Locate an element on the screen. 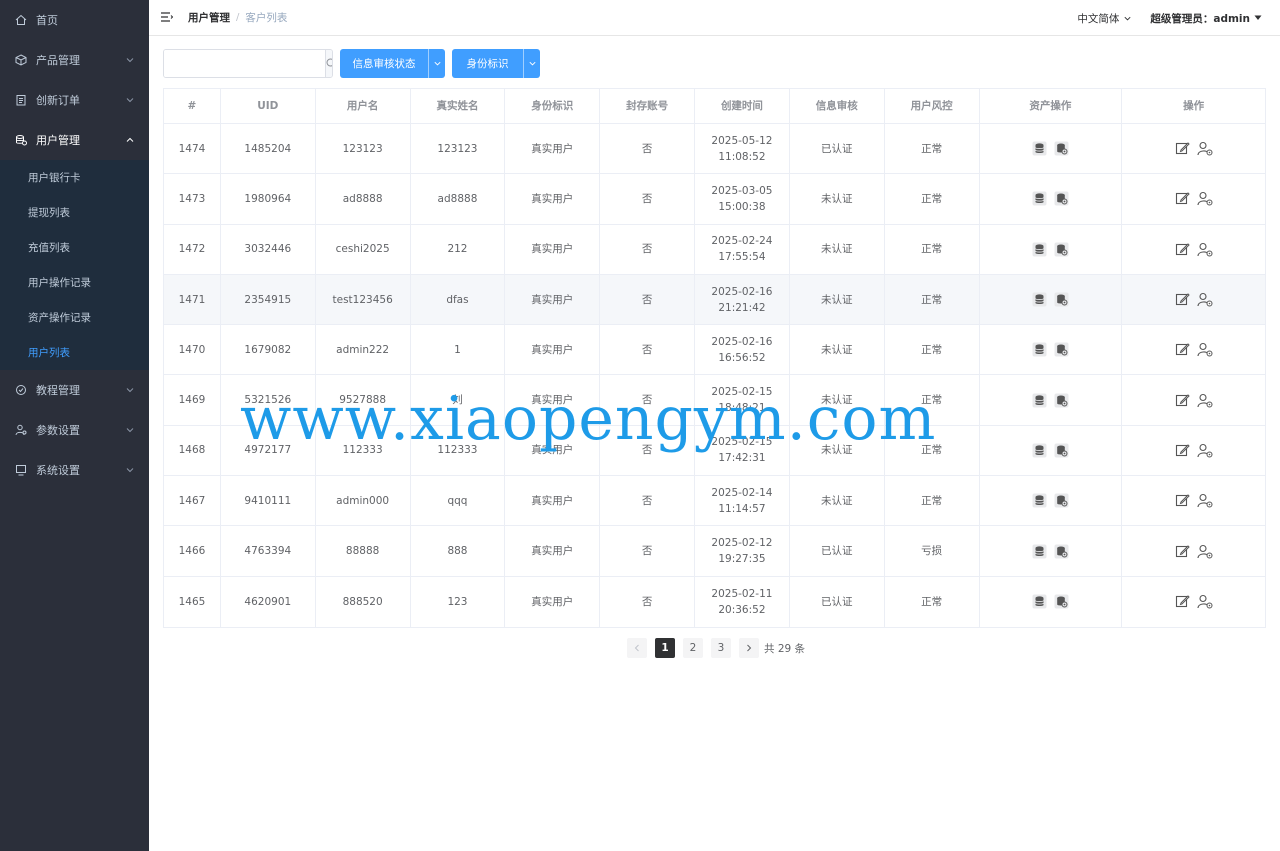  breadcrumb-parent: 用户管理 is located at coordinates (209, 17).